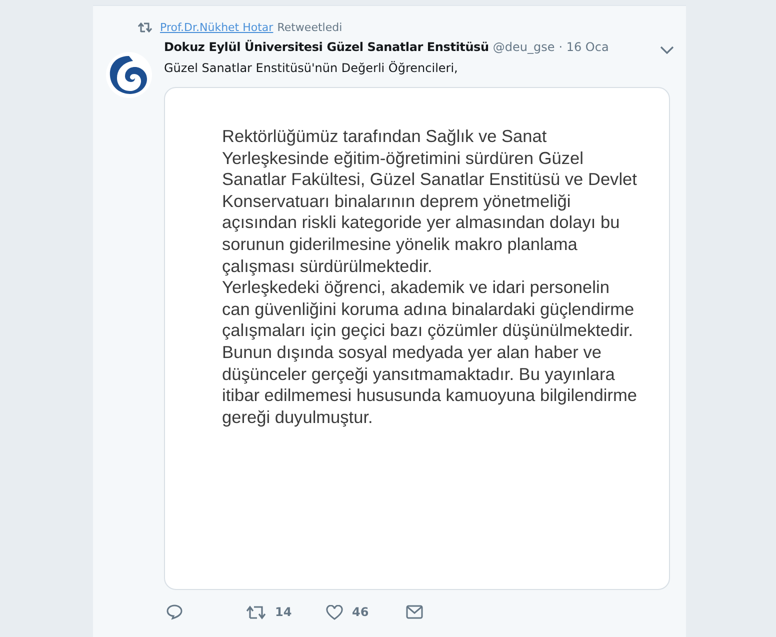  Describe the element at coordinates (428, 331) in the screenshot. I see `image-text-line: çalışmaları için geçici bazı çözümler düşünülmektedir.` at that location.